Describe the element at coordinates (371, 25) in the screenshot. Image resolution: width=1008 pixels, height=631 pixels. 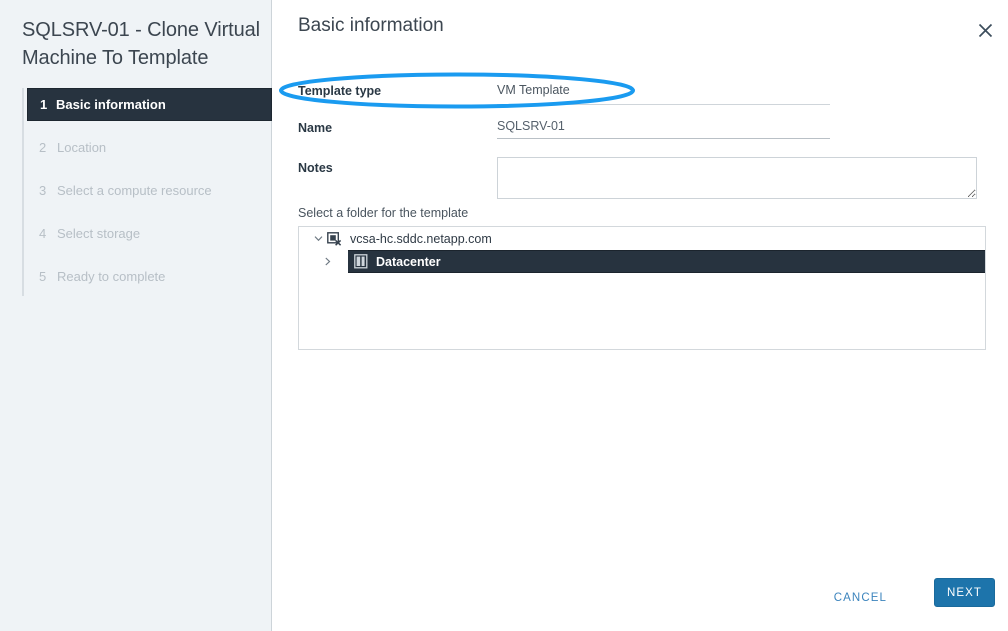
I see `page-title: Basic information` at that location.